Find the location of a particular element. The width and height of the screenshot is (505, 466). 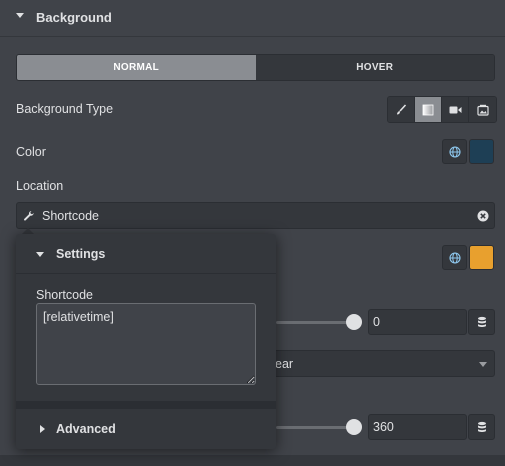

chevron-down-icon is located at coordinates (483, 364).